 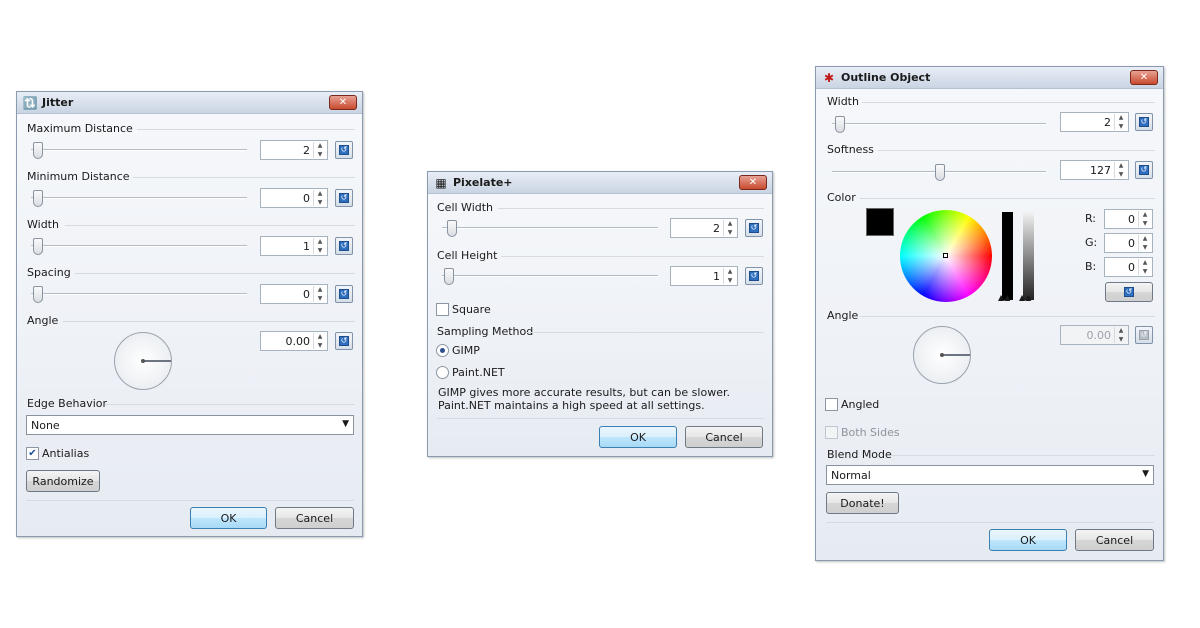 What do you see at coordinates (946, 256) in the screenshot?
I see `color-wheel` at bounding box center [946, 256].